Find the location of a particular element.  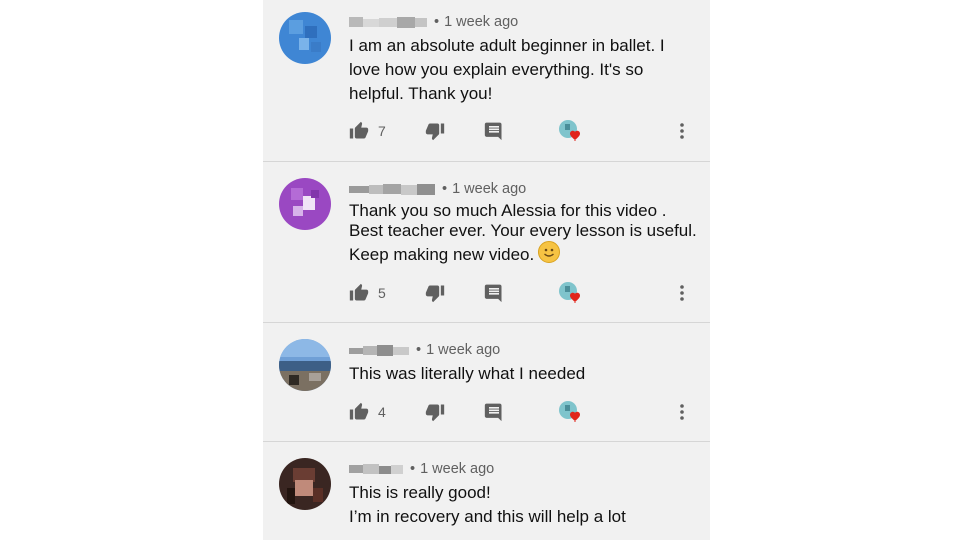

smiling-face-emoji is located at coordinates (549, 252).